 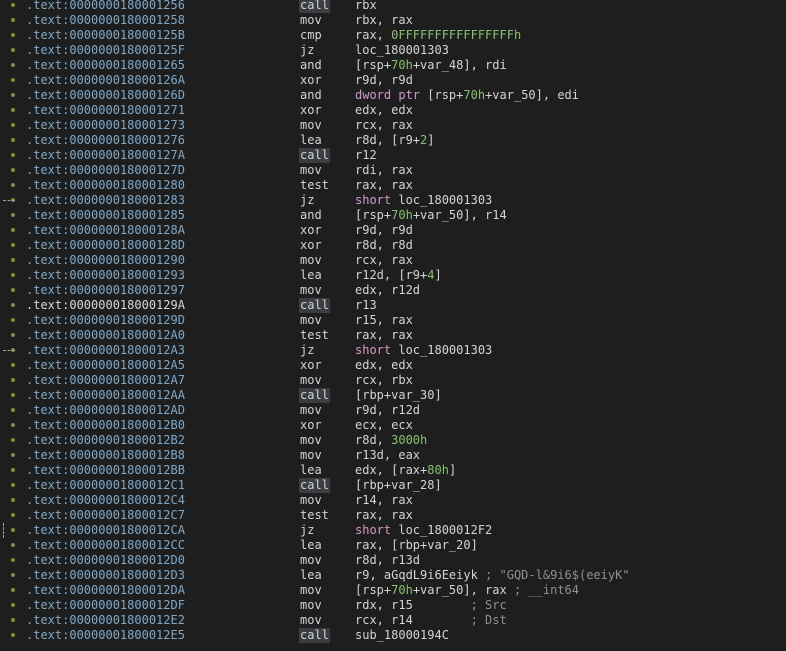 I want to click on listing-row: .text:000000018000128A xor r9d, r9d, so click(x=393, y=230).